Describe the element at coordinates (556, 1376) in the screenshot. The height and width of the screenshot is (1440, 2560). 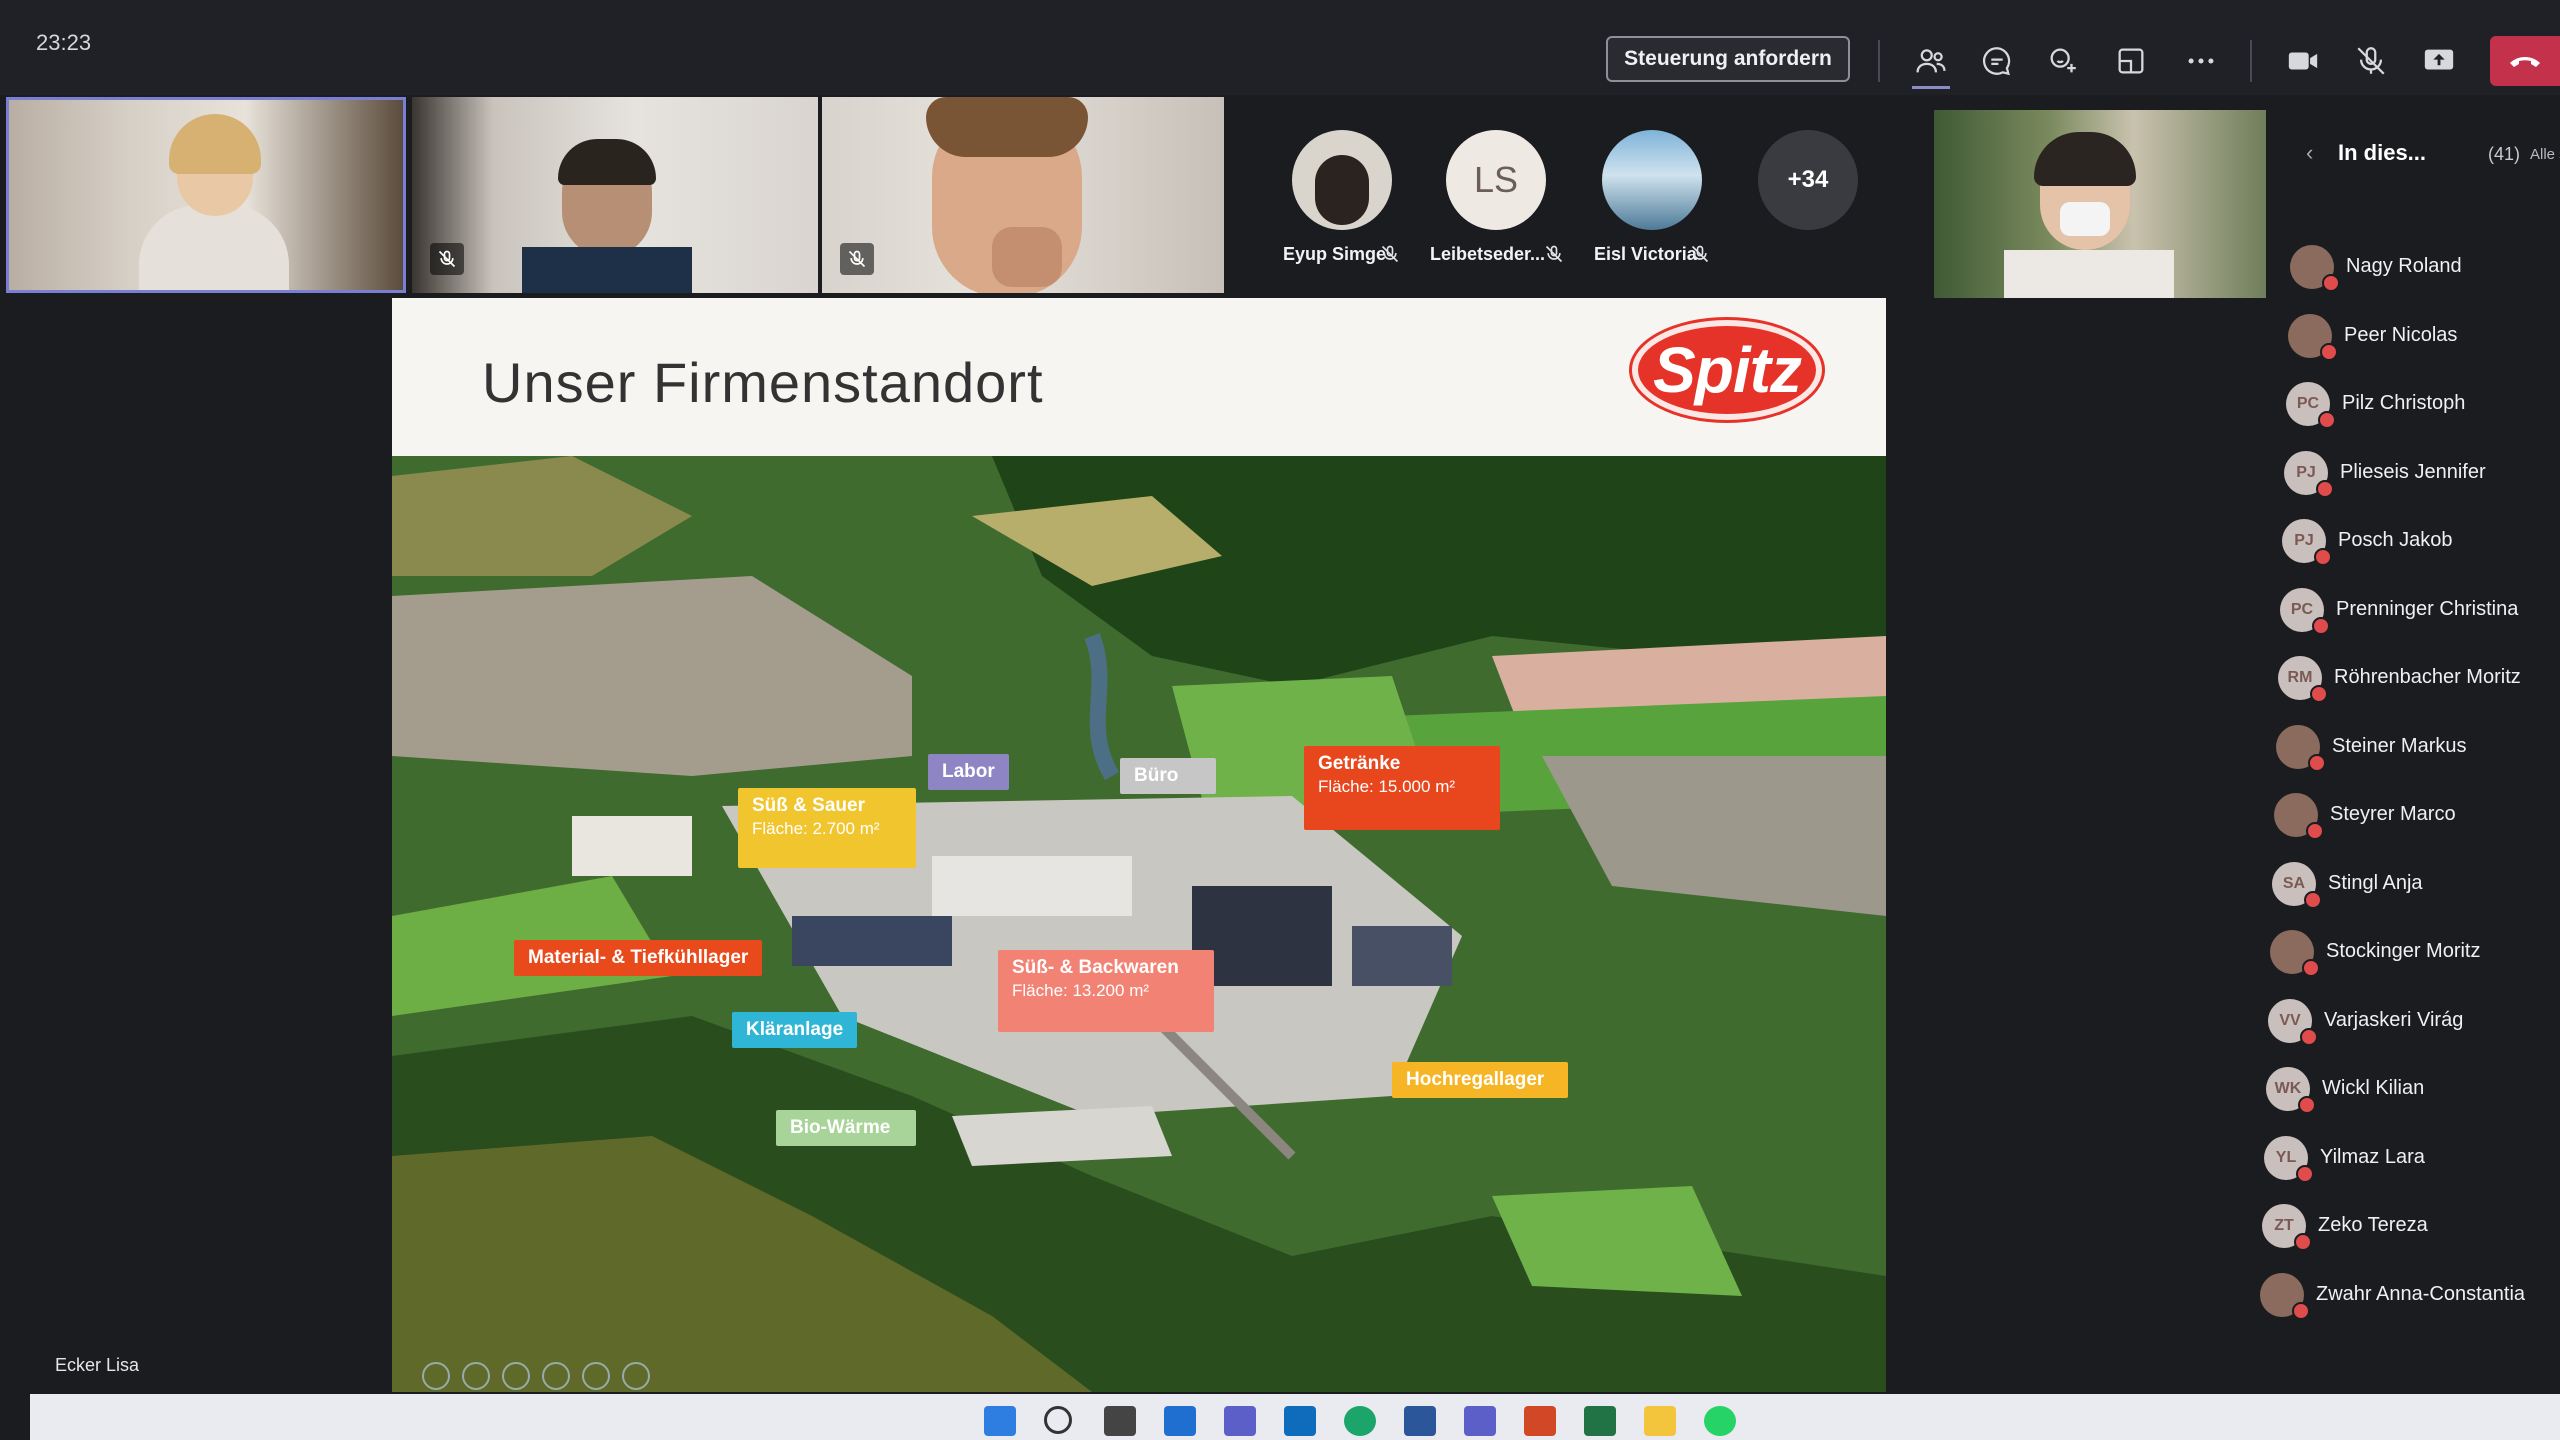
I see `grid-icon` at that location.